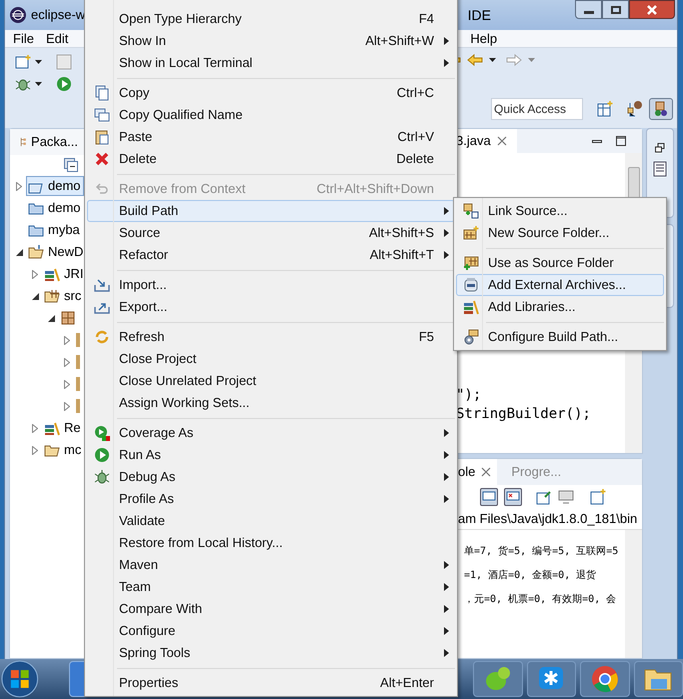  What do you see at coordinates (615, 9) in the screenshot?
I see `maximize-button` at bounding box center [615, 9].